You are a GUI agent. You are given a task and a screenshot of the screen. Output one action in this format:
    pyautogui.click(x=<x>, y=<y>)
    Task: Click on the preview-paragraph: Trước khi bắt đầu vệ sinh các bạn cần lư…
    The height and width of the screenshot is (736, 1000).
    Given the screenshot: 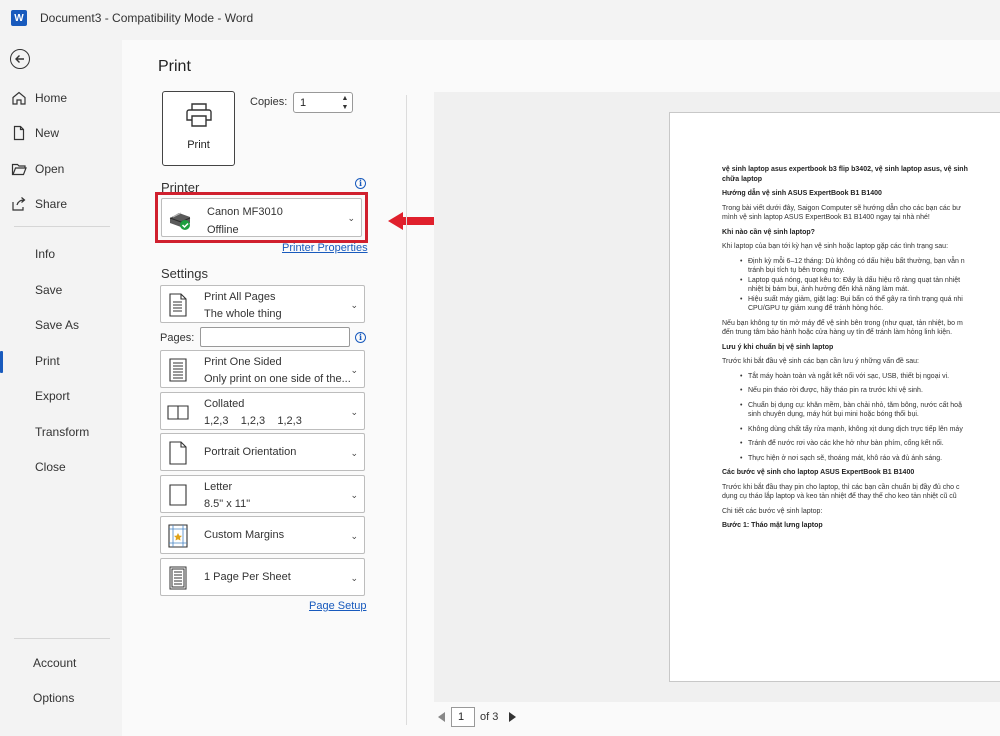 What is the action you would take?
    pyautogui.click(x=820, y=361)
    